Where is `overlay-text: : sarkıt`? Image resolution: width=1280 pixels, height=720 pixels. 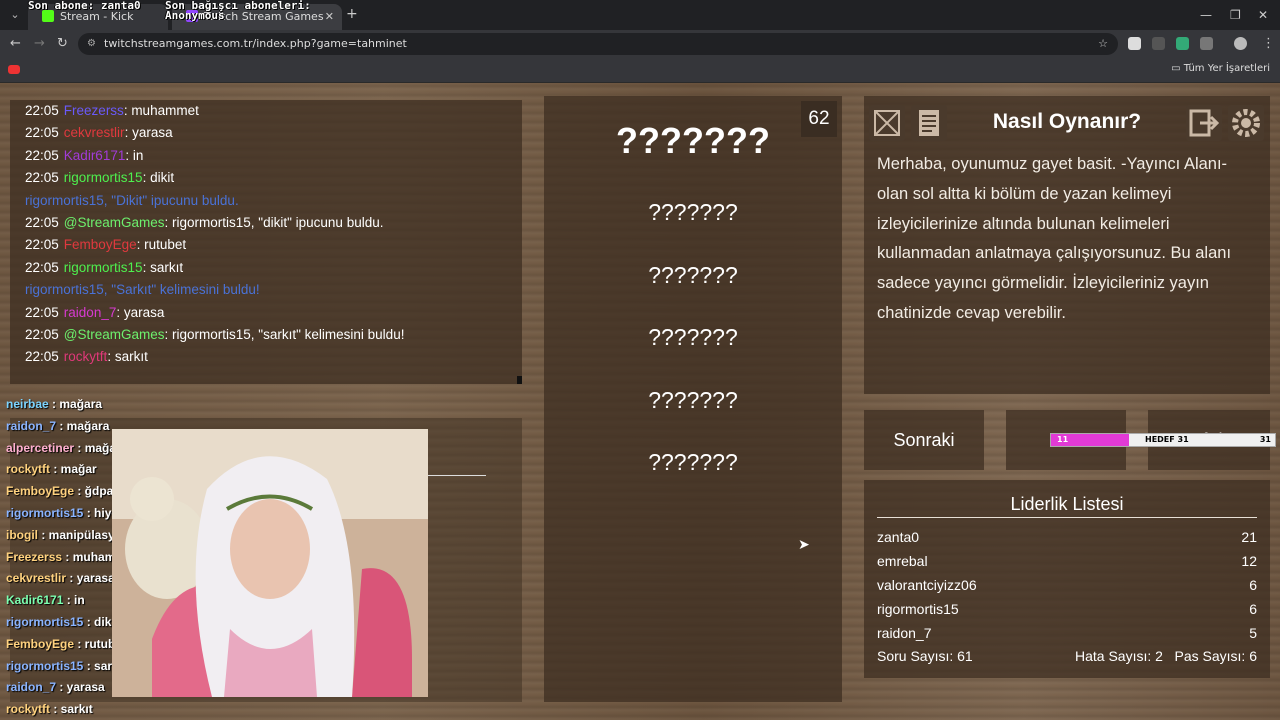 overlay-text: : sarkıt is located at coordinates (71, 709).